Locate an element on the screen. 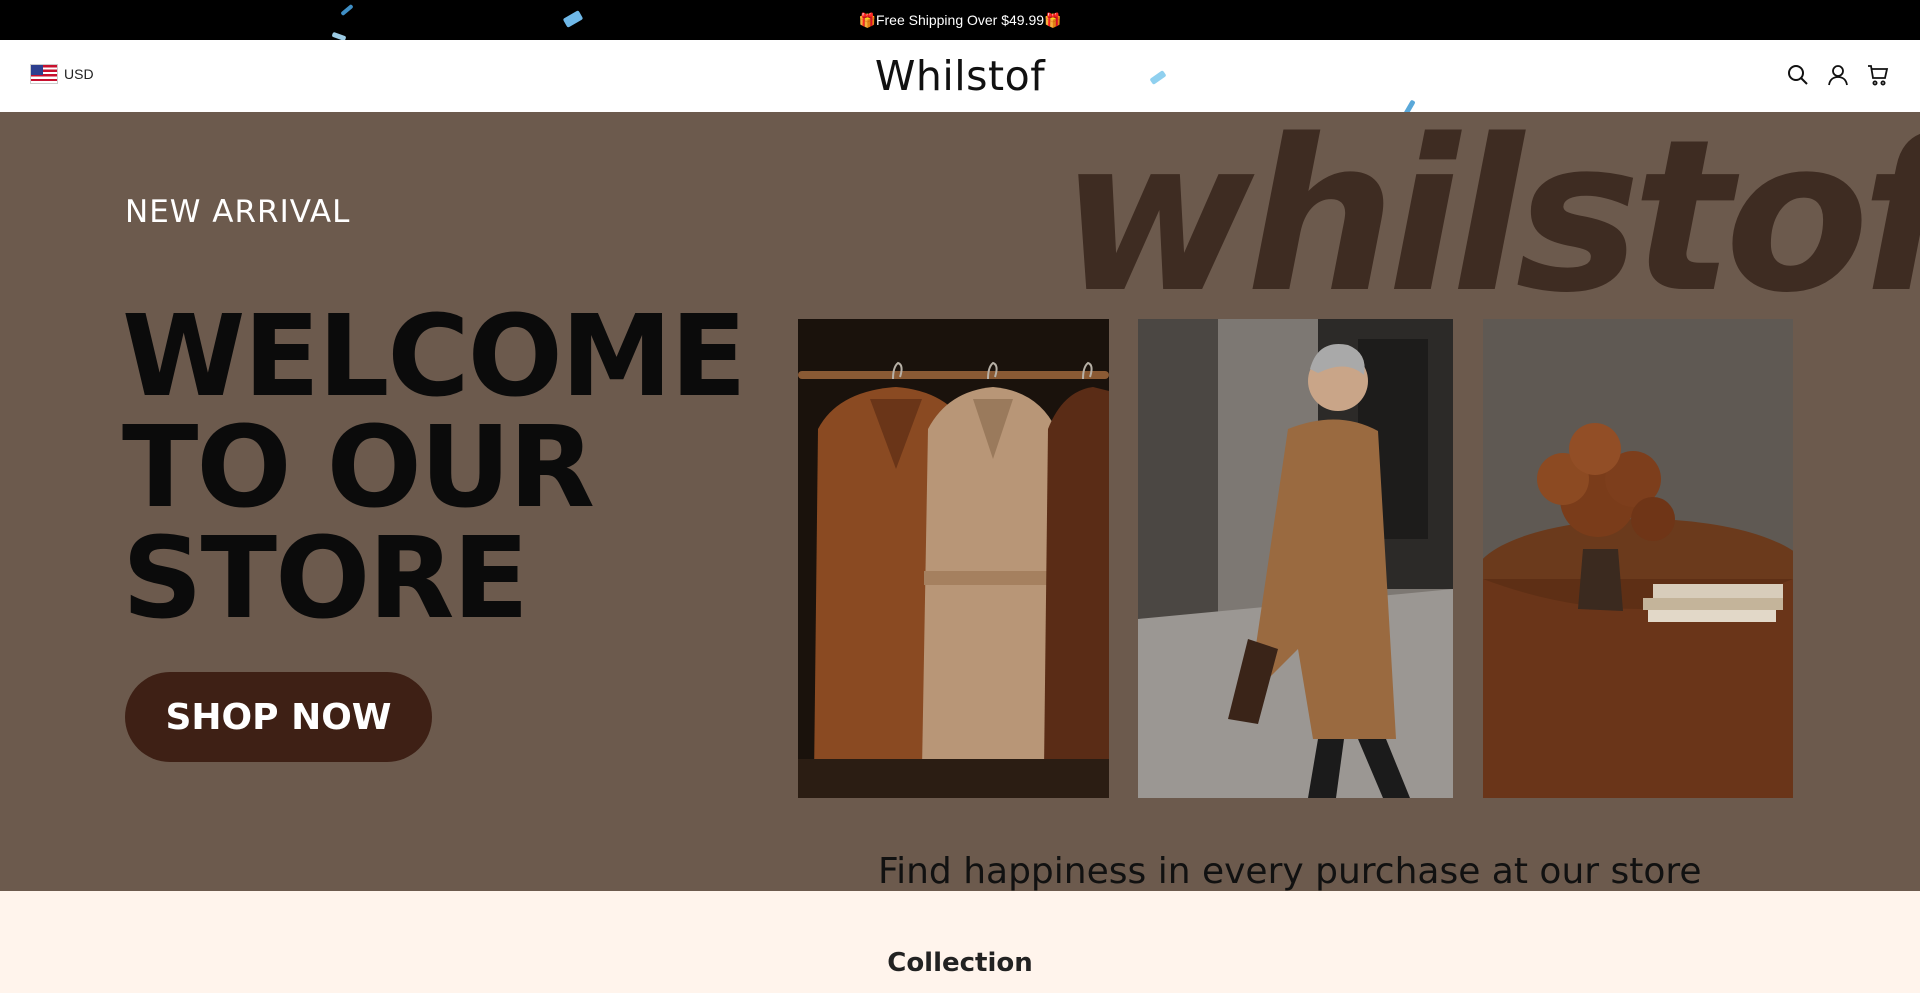 Image resolution: width=1920 pixels, height=993 pixels. hero-headline: WELCOME TO OUR STORE is located at coordinates (434, 468).